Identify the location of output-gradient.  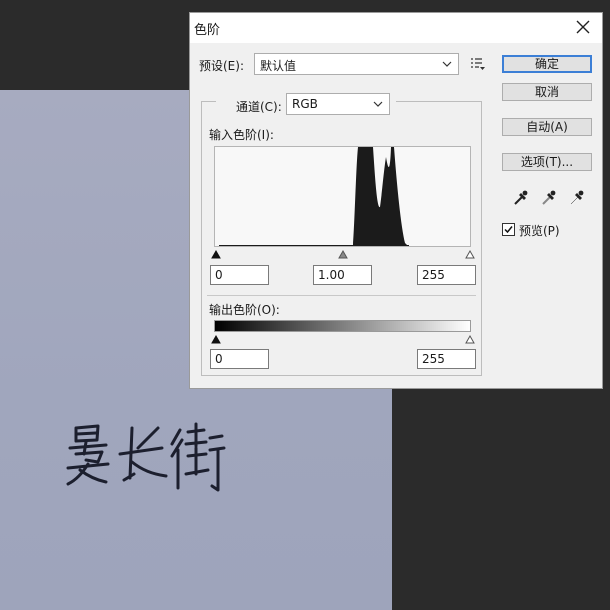
(342, 326).